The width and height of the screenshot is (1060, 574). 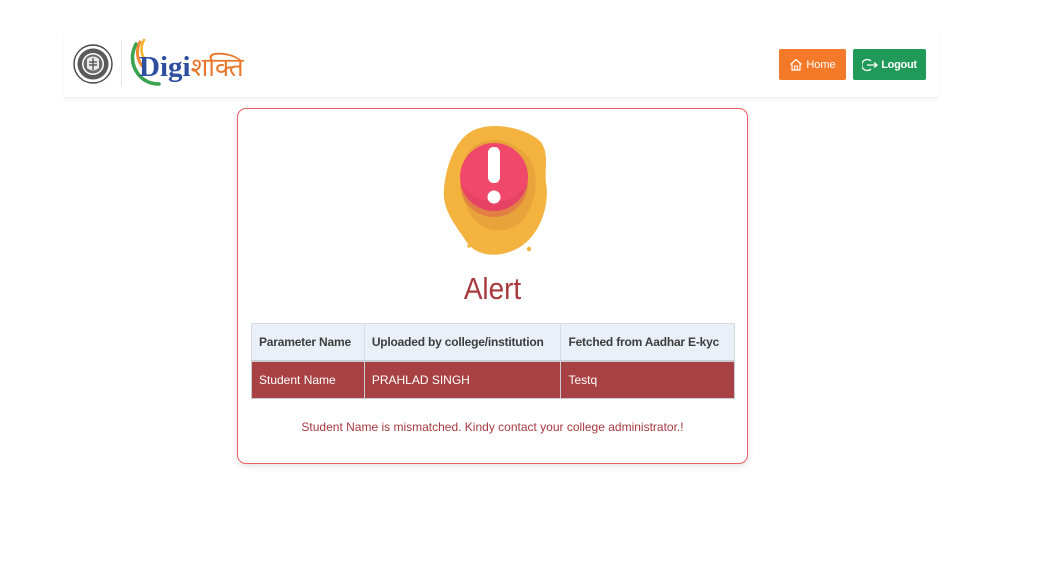 I want to click on home-button-label: Home, so click(x=821, y=64).